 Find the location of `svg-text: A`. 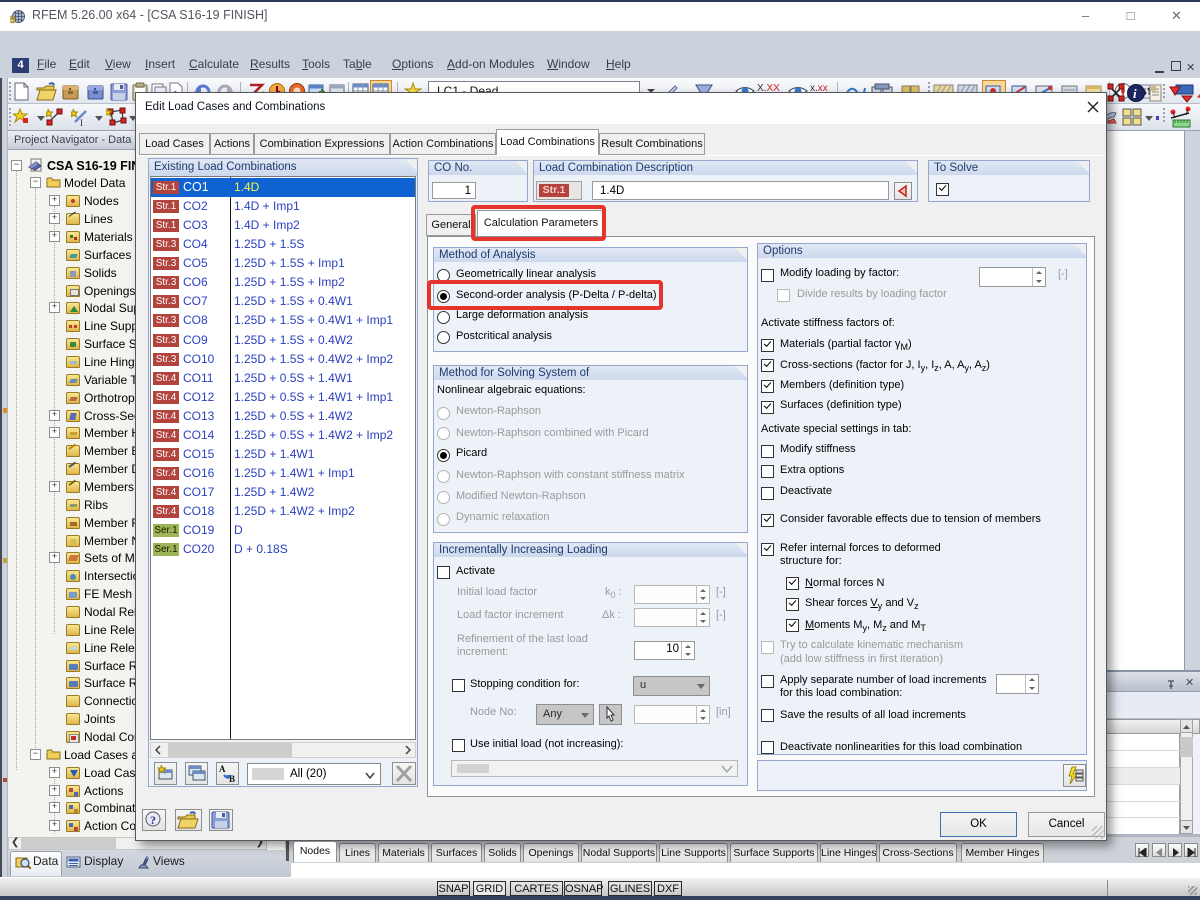

svg-text: A is located at coordinates (222, 769).